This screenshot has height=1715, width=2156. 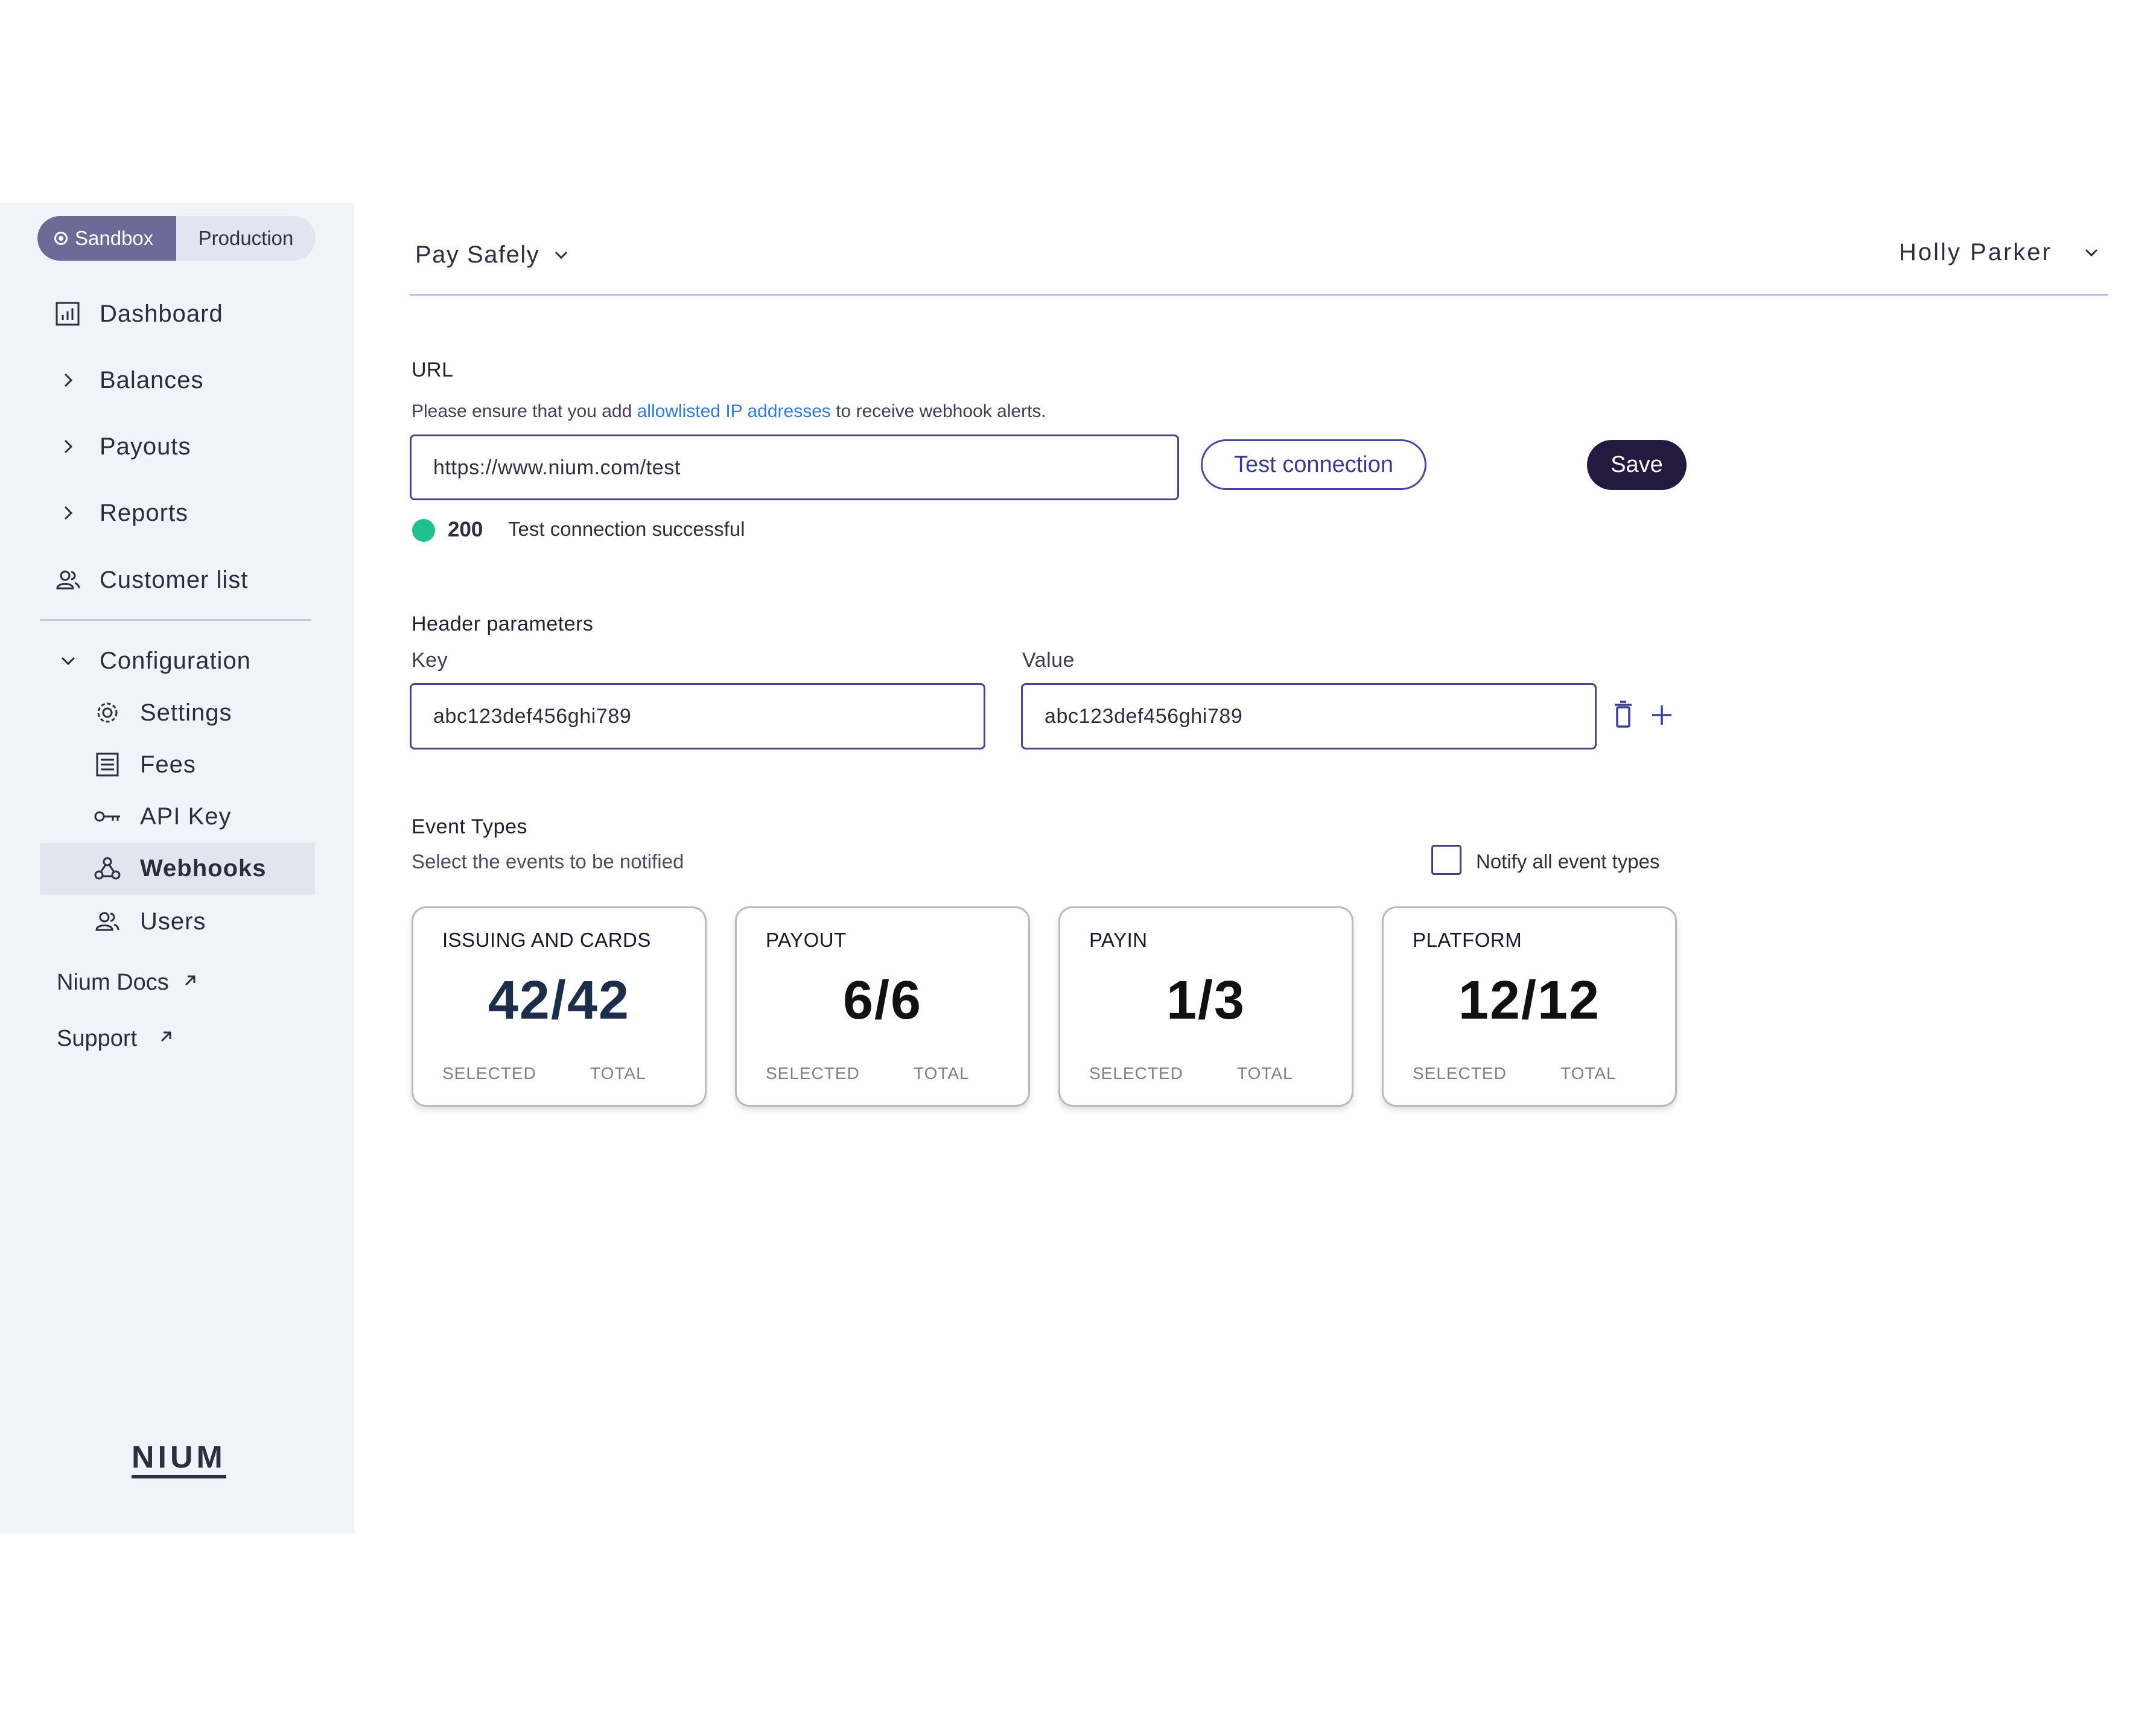 I want to click on sidebar-item-label: Customer list, so click(x=174, y=580).